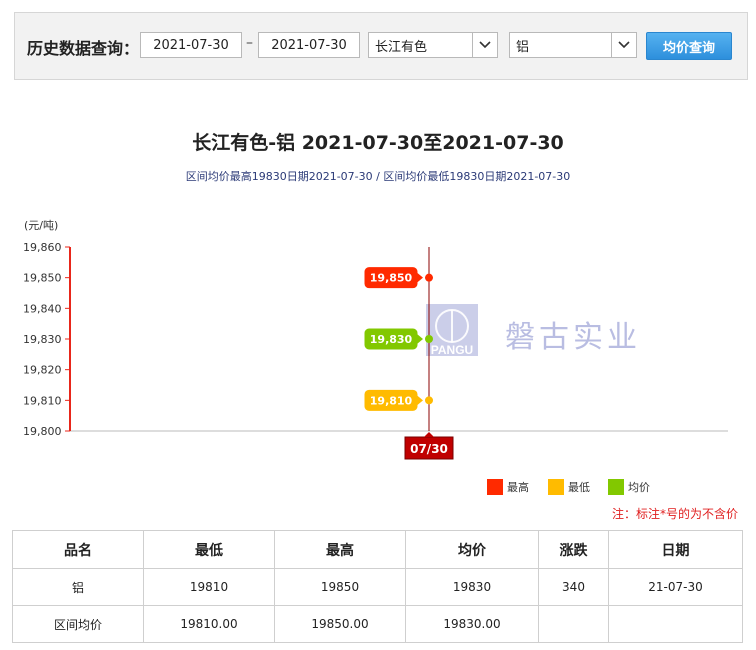 This screenshot has height=650, width=756. I want to click on legend-item-avg: 均价, so click(629, 487).